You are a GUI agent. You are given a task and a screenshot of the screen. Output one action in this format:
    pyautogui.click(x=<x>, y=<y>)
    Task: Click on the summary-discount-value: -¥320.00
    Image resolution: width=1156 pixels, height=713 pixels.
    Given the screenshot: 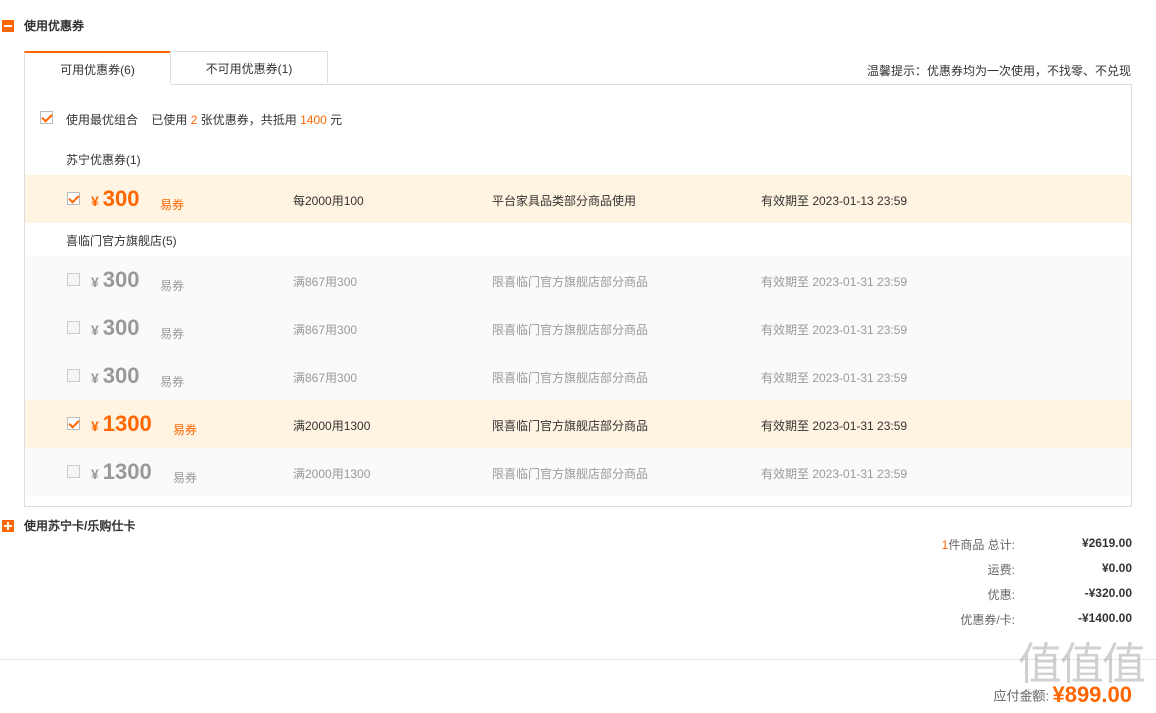 What is the action you would take?
    pyautogui.click(x=1108, y=593)
    